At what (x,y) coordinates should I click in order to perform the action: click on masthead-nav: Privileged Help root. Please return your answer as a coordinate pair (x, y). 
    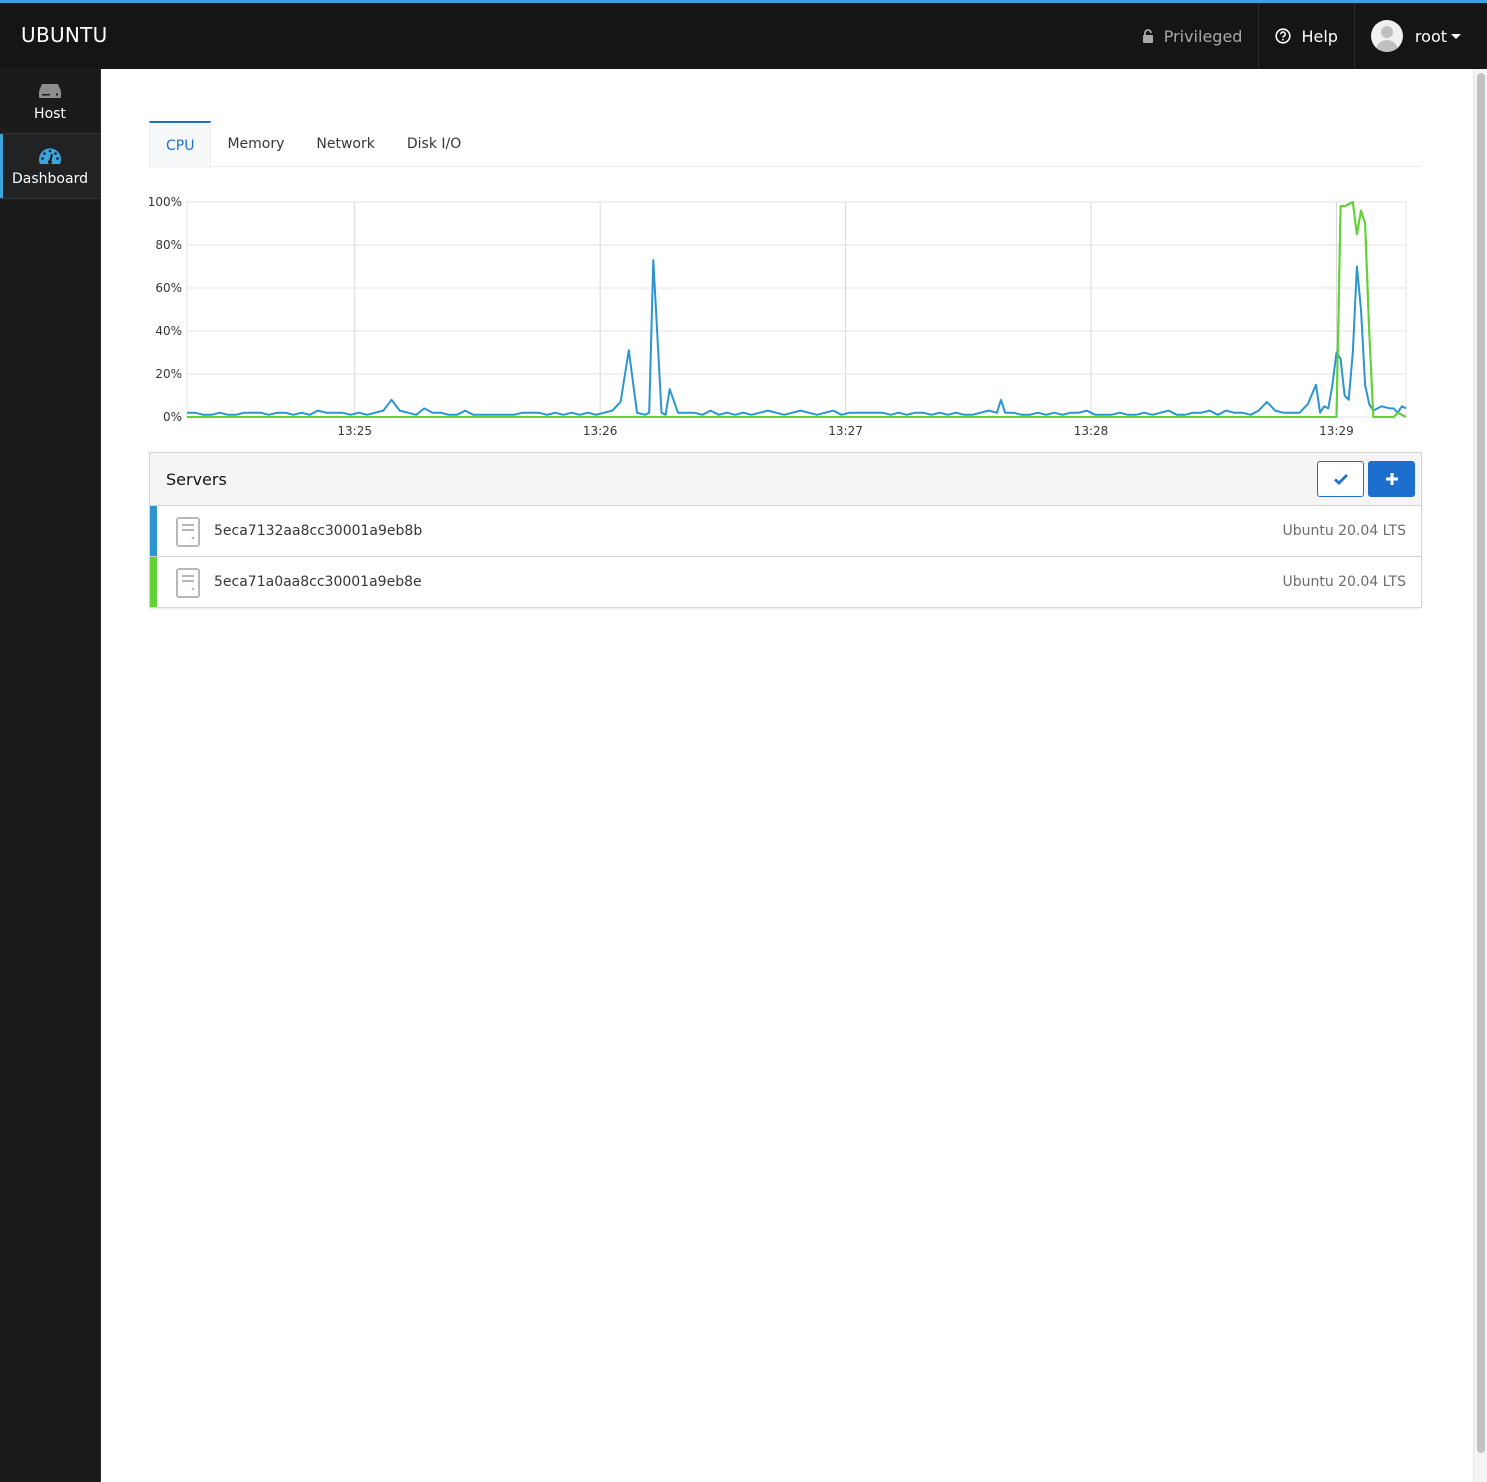
    Looking at the image, I should click on (1306, 36).